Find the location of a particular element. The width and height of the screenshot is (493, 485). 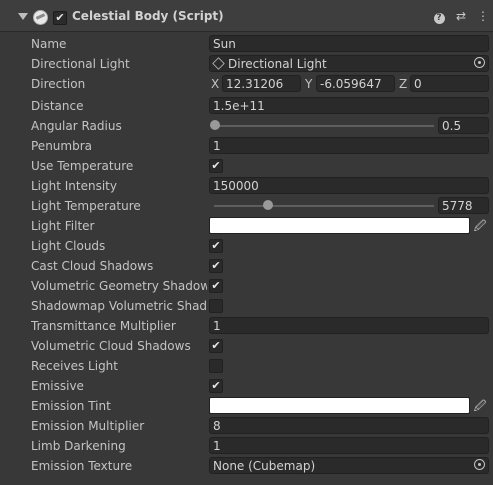

directional-light-label: Directional Light is located at coordinates (80, 64).